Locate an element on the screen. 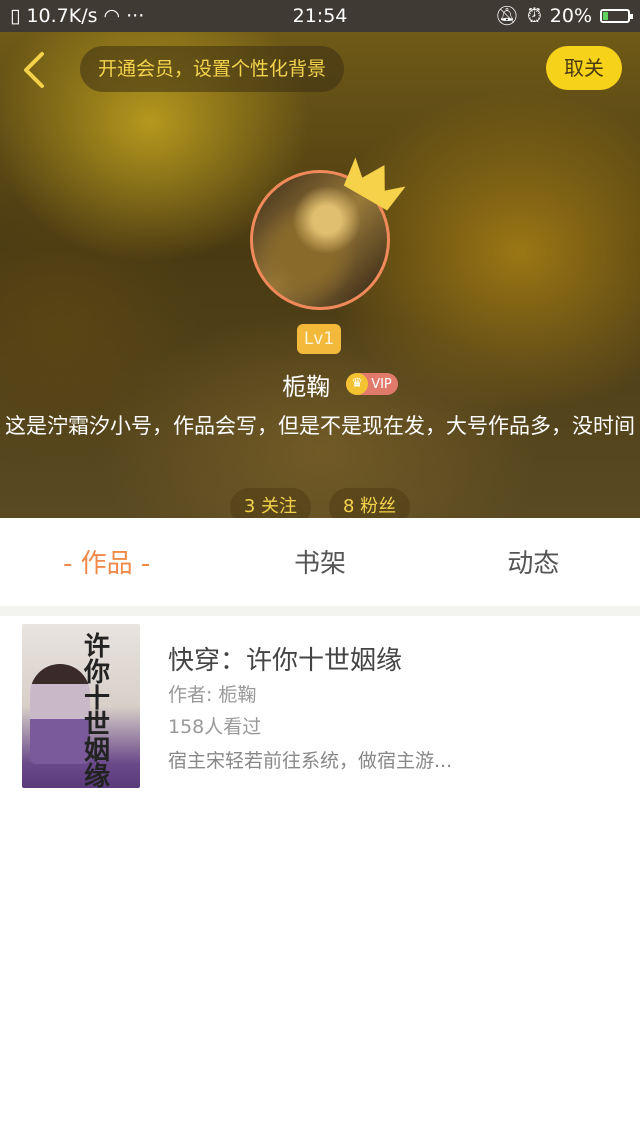 The image size is (640, 1138). username-row: 栀鞠 ♛ VIP is located at coordinates (320, 384).